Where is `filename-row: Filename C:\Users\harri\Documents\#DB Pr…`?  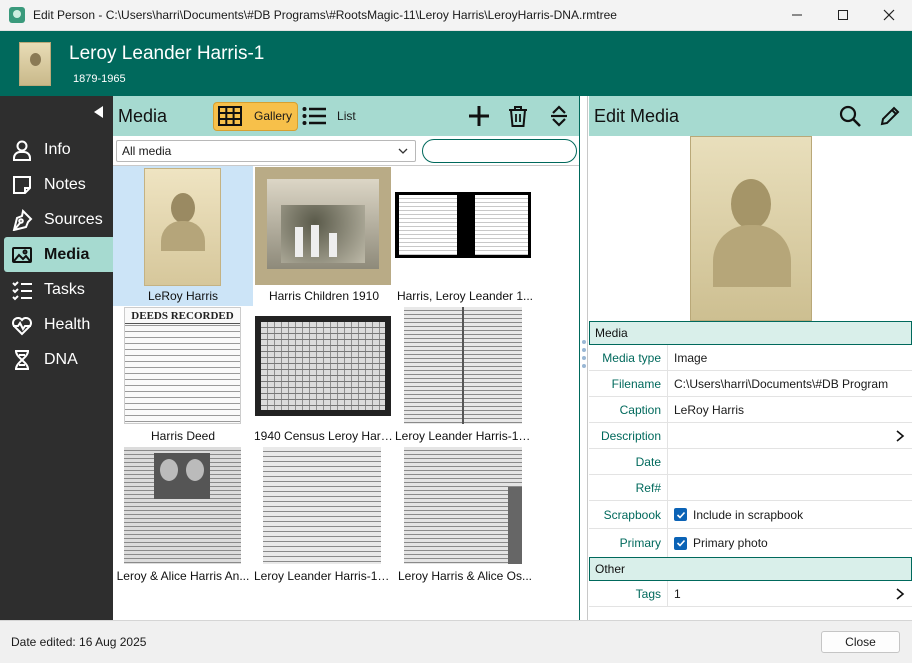 filename-row: Filename C:\Users\harri\Documents\#DB Pr… is located at coordinates (750, 384).